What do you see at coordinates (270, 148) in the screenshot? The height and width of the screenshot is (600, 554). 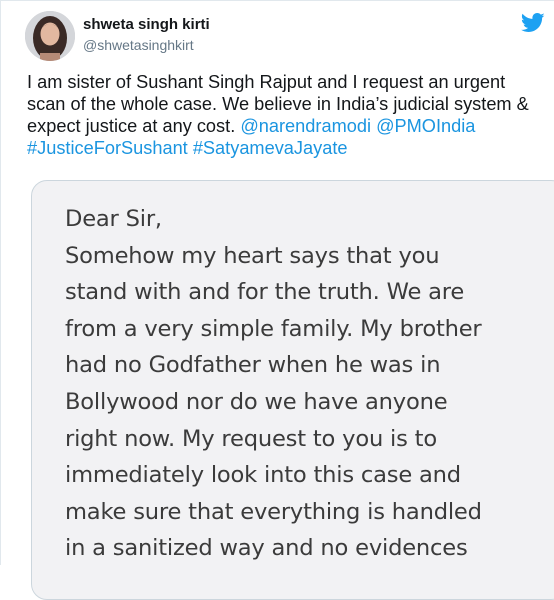 I see `hashtag-link: #SatyamevaJayate` at bounding box center [270, 148].